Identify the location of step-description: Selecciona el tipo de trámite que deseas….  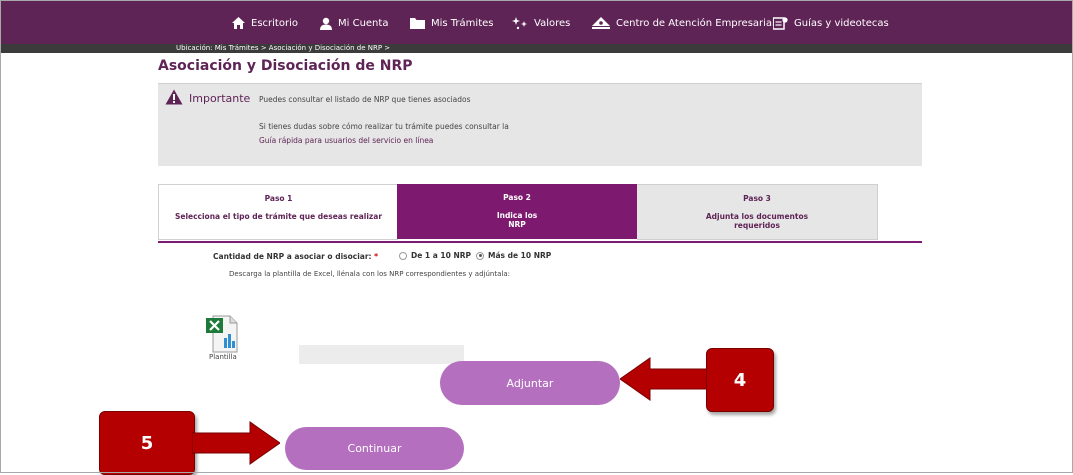
(278, 216).